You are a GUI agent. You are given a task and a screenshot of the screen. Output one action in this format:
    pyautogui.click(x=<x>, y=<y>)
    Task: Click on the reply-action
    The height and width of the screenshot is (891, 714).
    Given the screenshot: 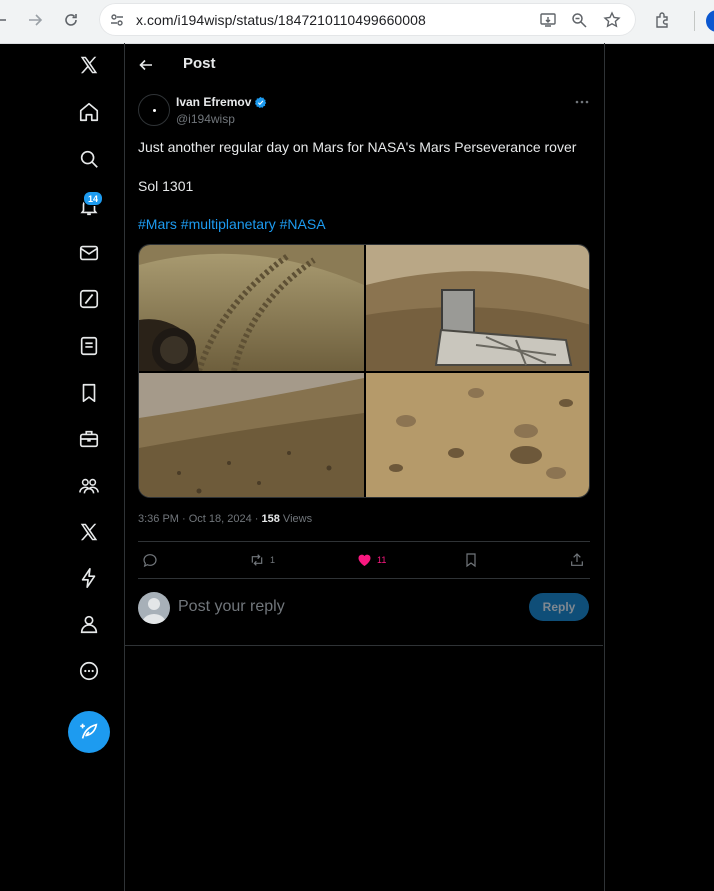 What is the action you would take?
    pyautogui.click(x=150, y=560)
    